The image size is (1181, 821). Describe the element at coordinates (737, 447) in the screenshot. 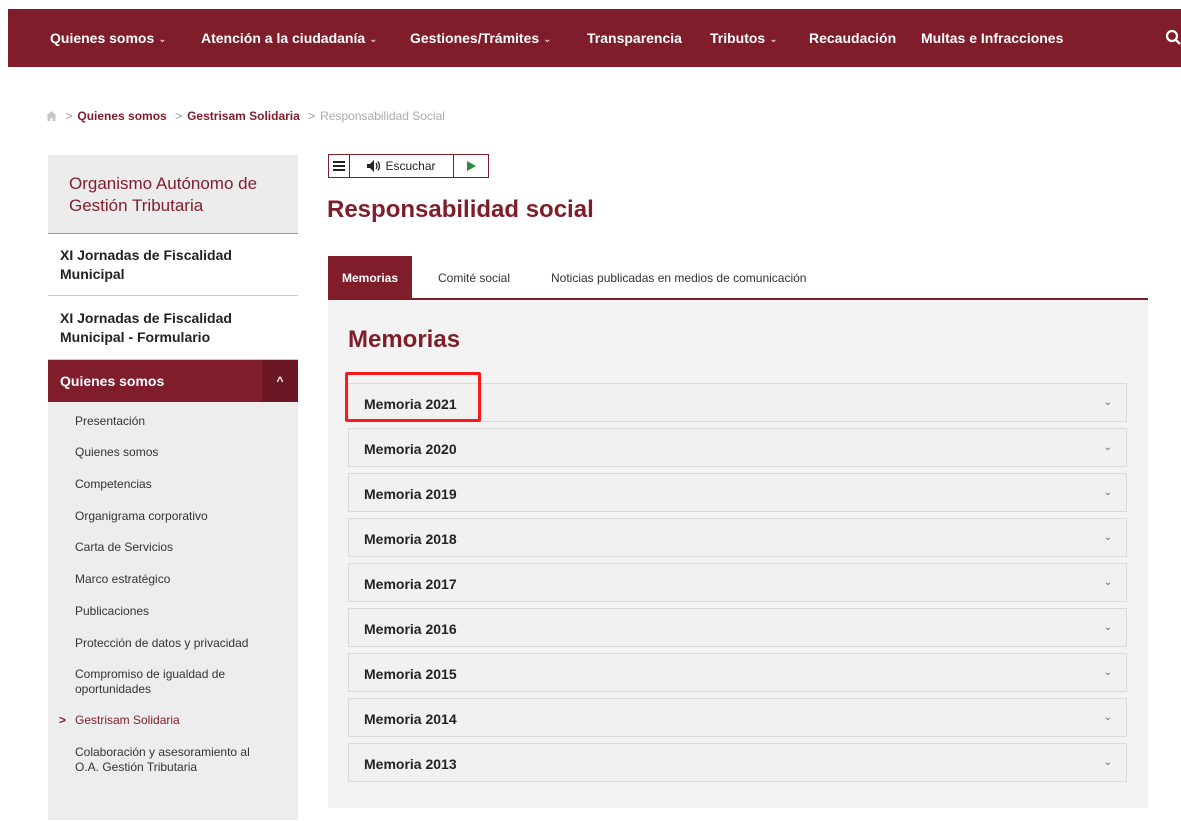

I see `accordion-memoria-2020: Memoria 2020 ⌄` at that location.